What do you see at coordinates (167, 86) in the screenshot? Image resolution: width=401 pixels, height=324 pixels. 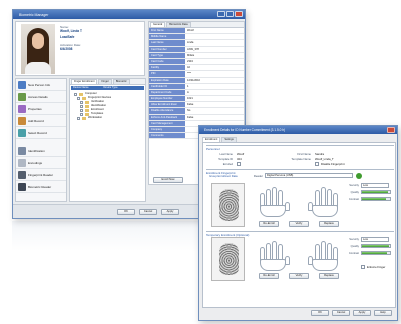 I see `property-key: Cardholder ID` at bounding box center [167, 86].